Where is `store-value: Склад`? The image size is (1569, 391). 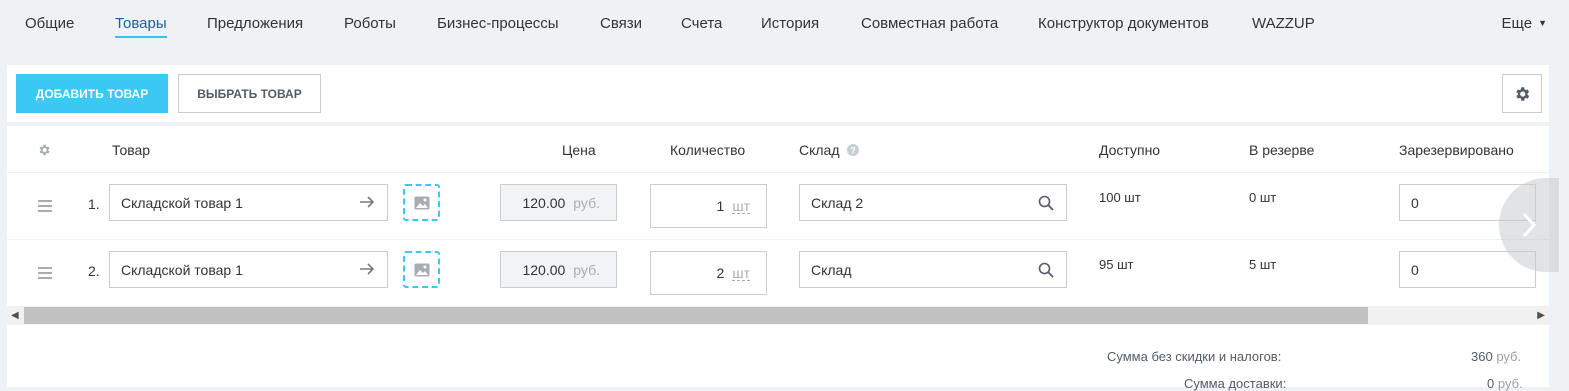 store-value: Склад is located at coordinates (831, 269).